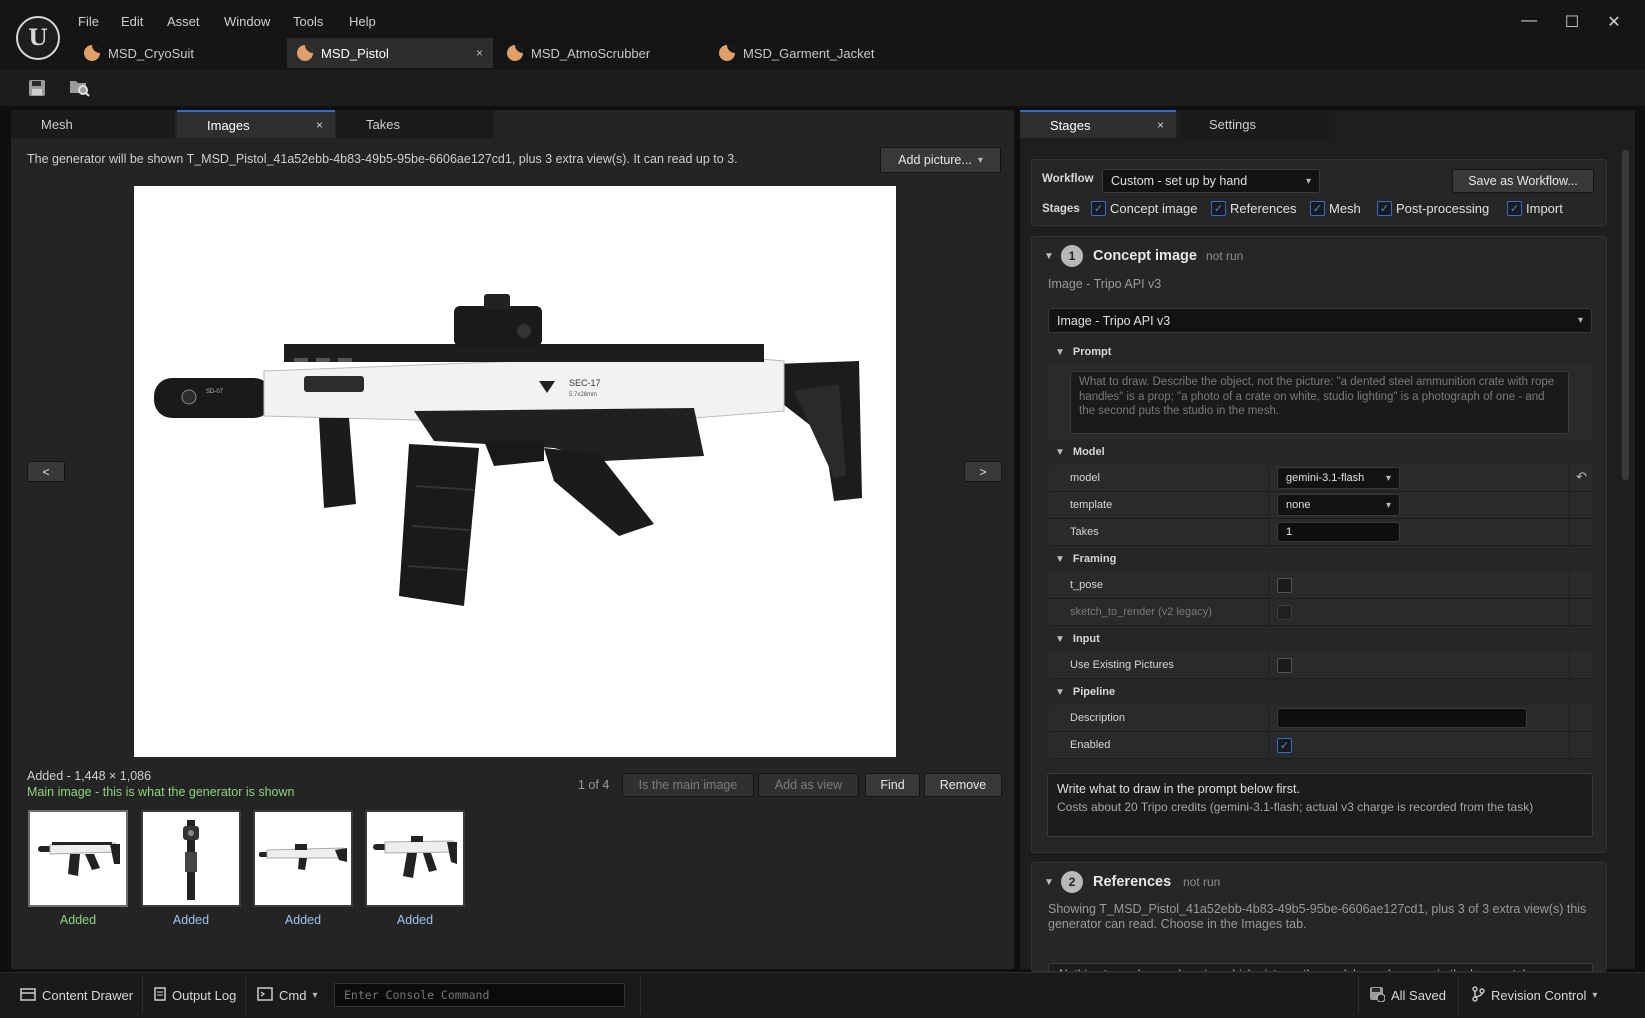  I want to click on doc-tab-cryosuit: MSD_CryoSuit, so click(179, 53).